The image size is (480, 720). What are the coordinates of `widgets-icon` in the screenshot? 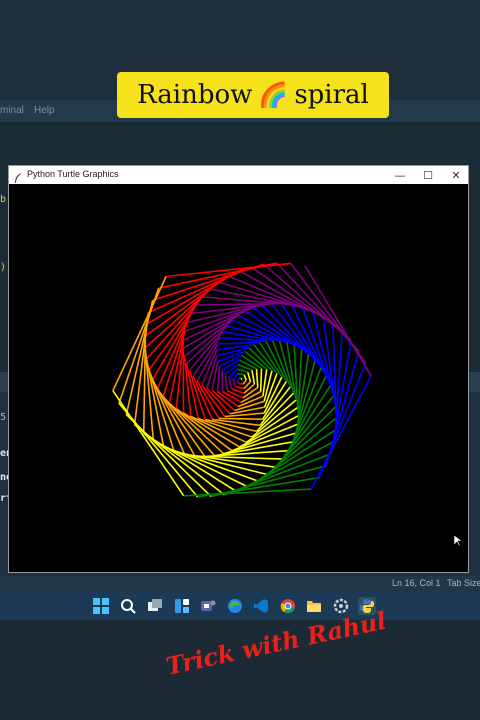 It's located at (182, 606).